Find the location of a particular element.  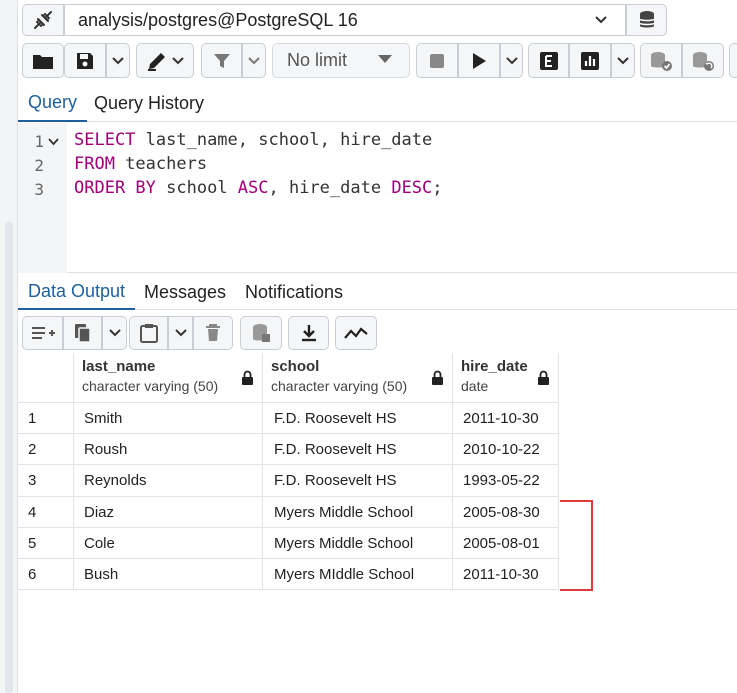

execute-button is located at coordinates (479, 60).